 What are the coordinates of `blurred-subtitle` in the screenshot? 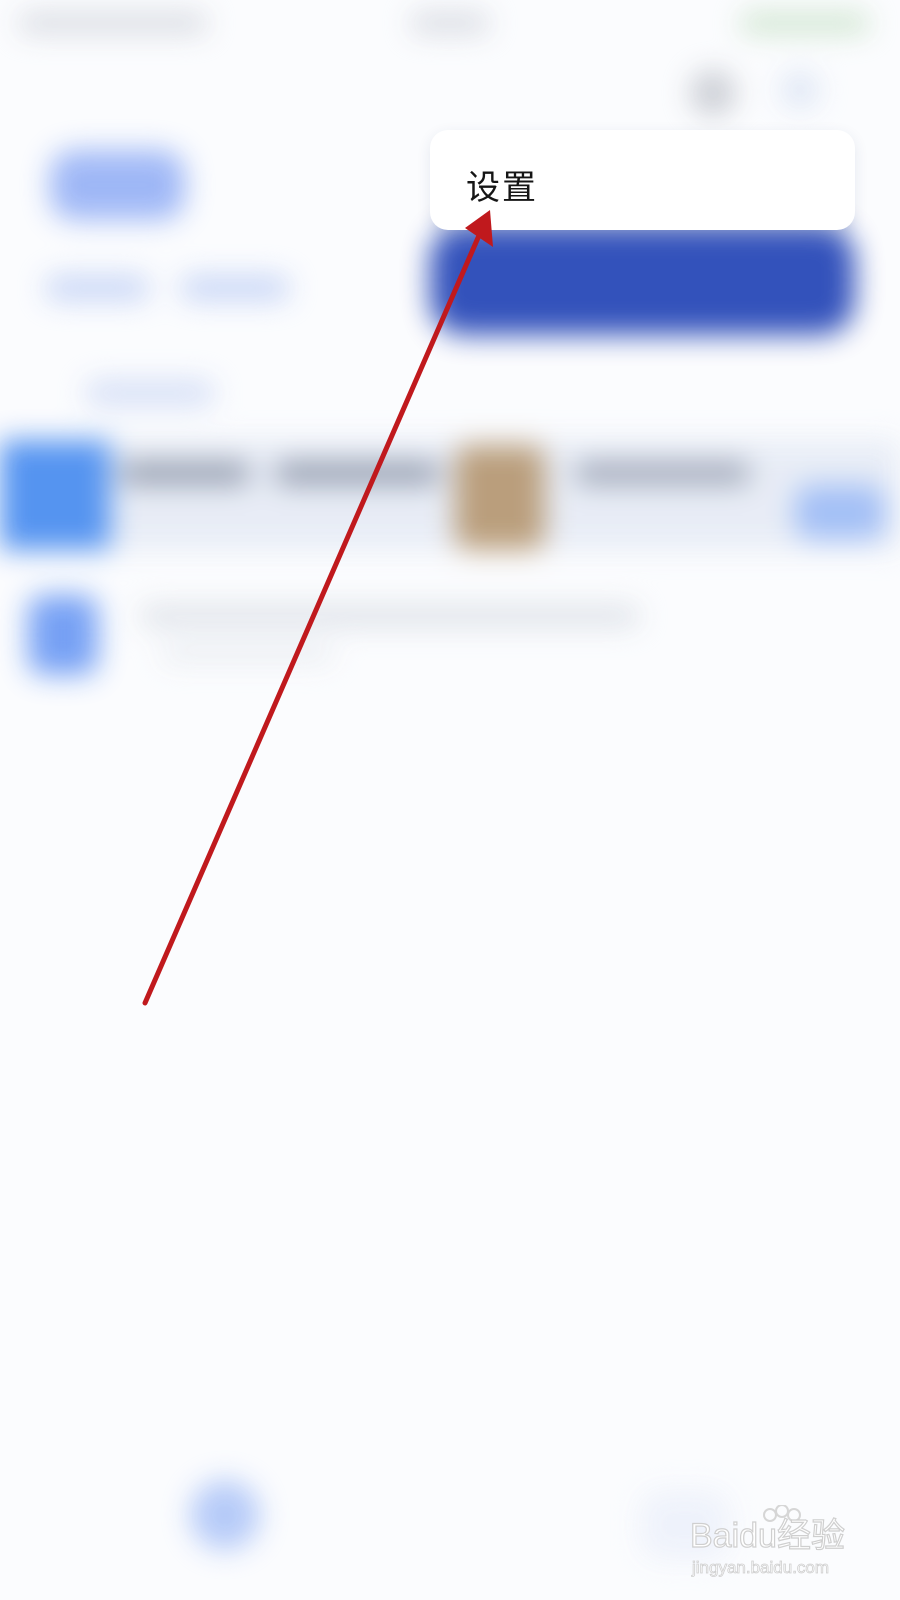 It's located at (97, 288).